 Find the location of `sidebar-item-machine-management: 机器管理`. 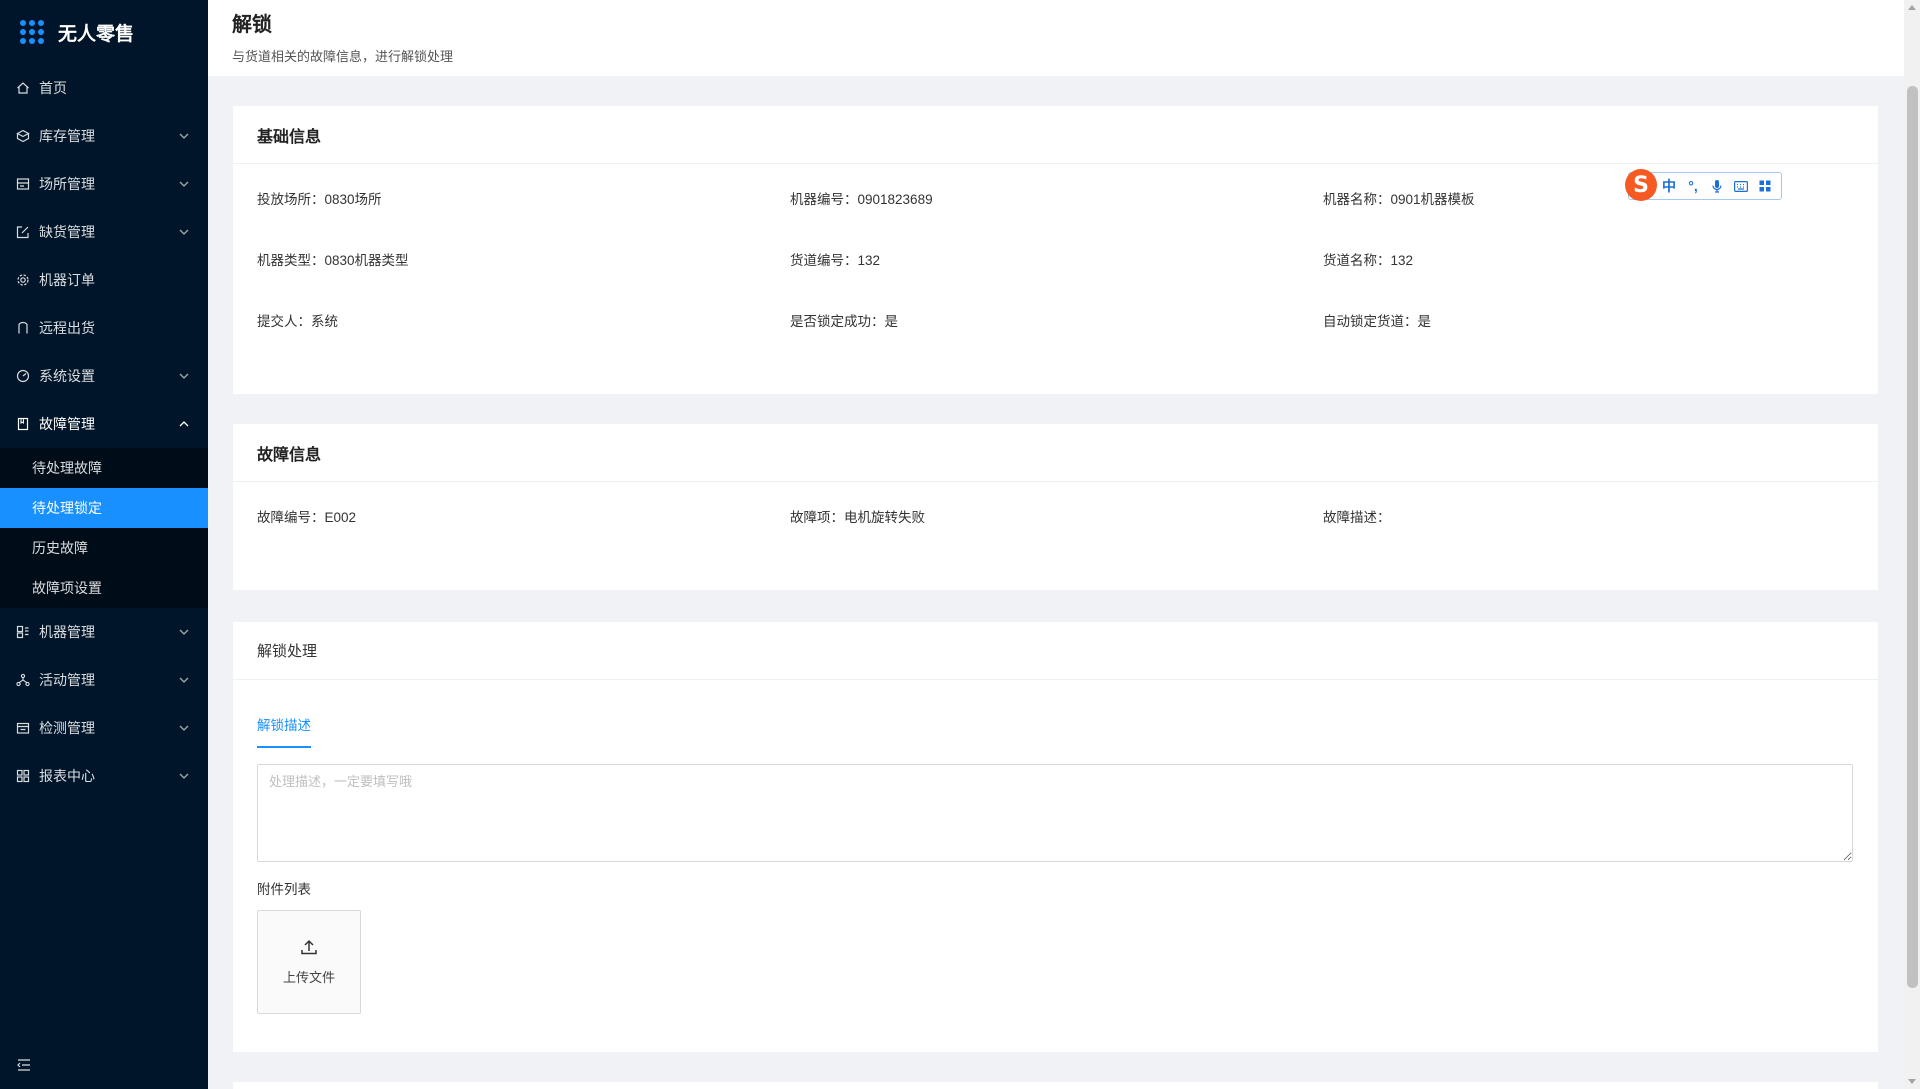

sidebar-item-machine-management: 机器管理 is located at coordinates (104, 632).